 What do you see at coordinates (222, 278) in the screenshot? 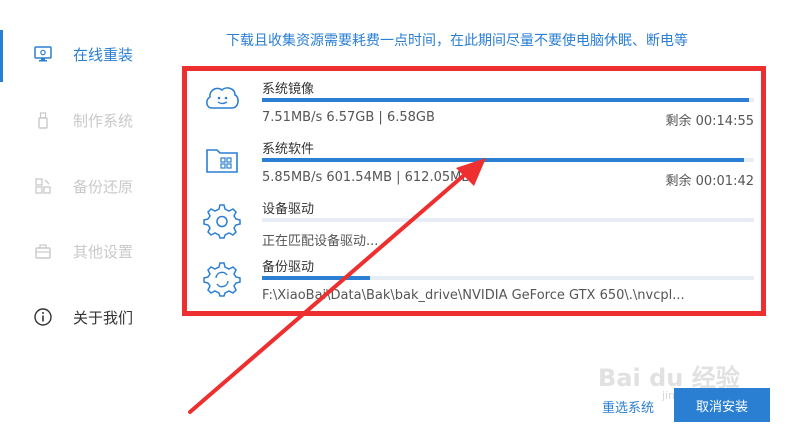
I see `gear-sync-icon` at bounding box center [222, 278].